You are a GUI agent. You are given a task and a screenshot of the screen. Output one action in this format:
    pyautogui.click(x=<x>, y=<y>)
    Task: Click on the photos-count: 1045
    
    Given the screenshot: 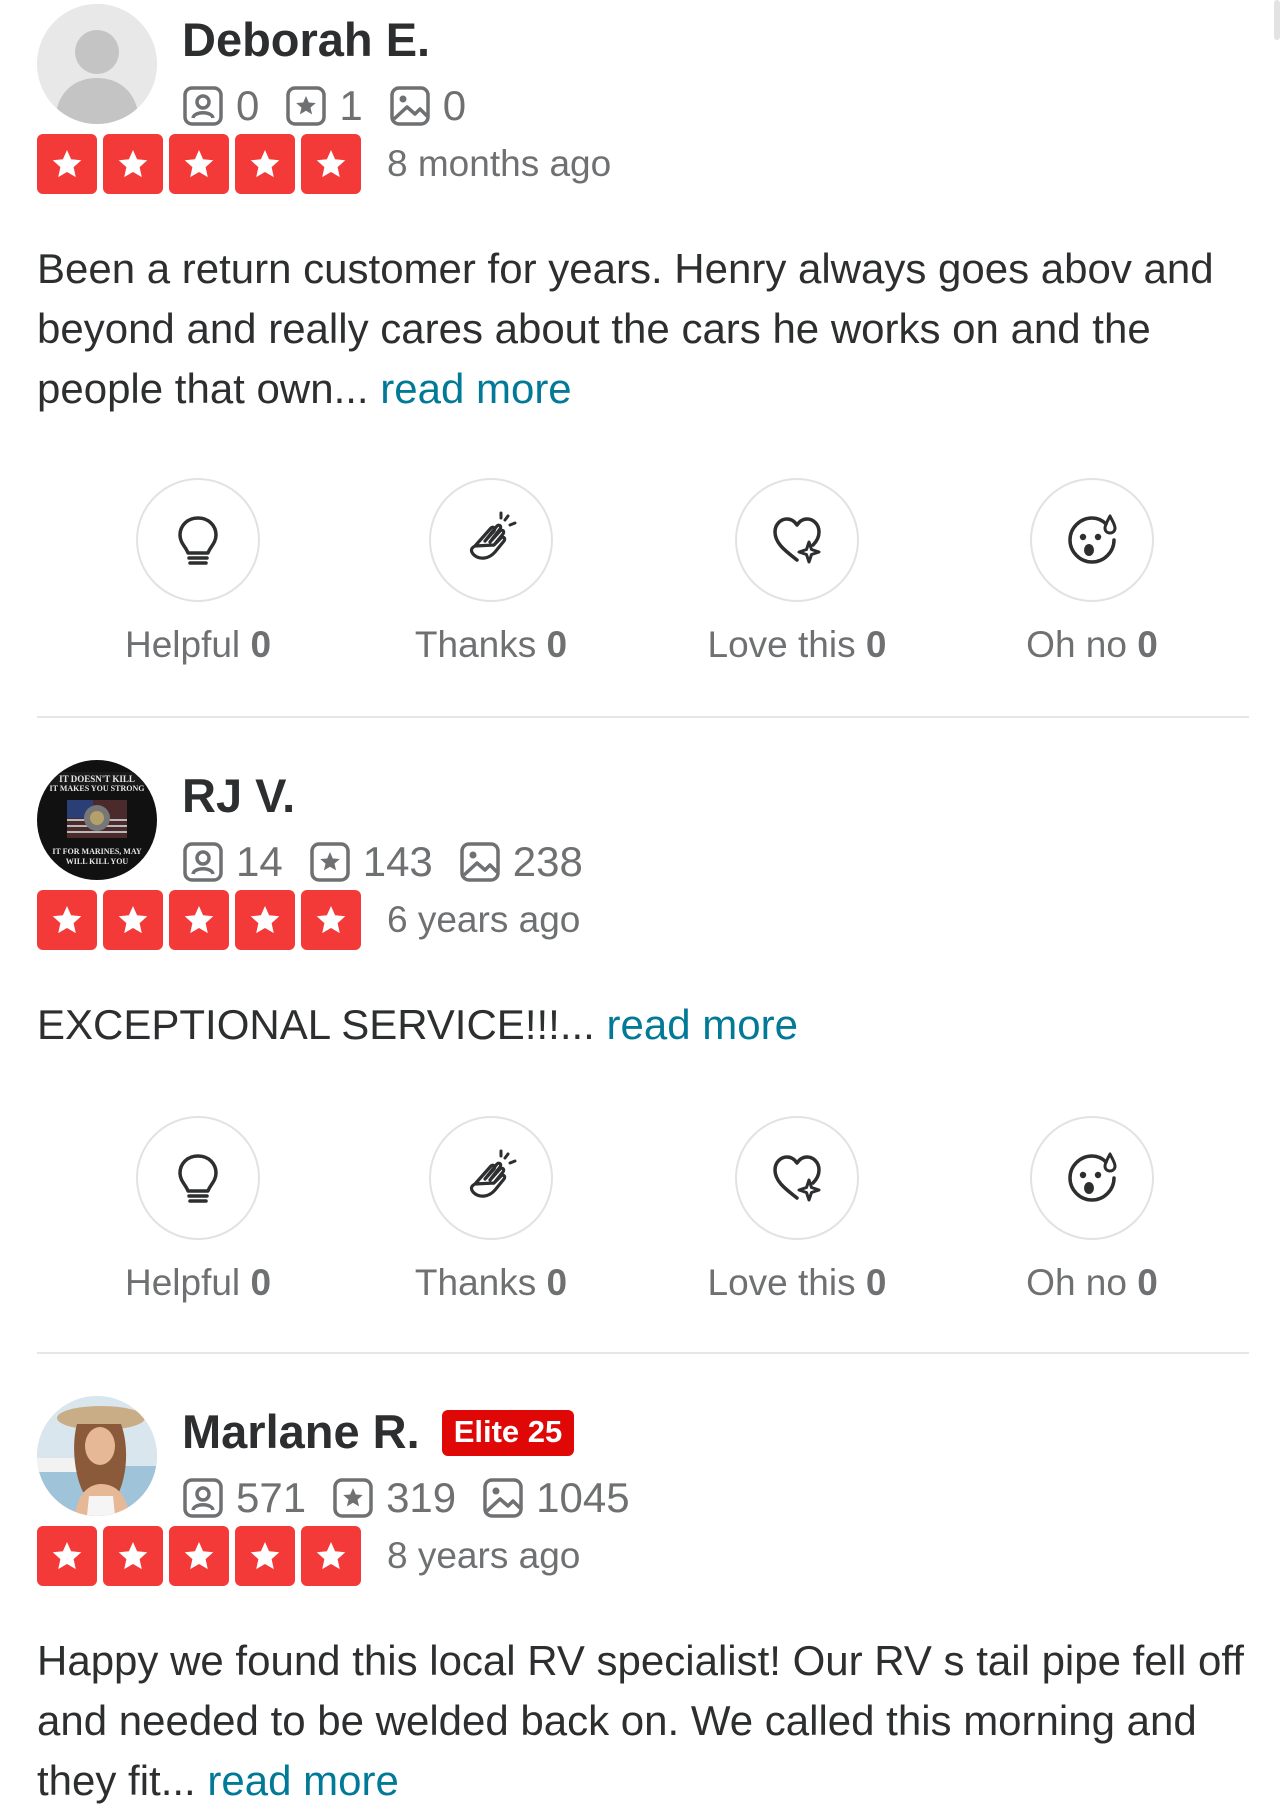 What is the action you would take?
    pyautogui.click(x=583, y=1497)
    